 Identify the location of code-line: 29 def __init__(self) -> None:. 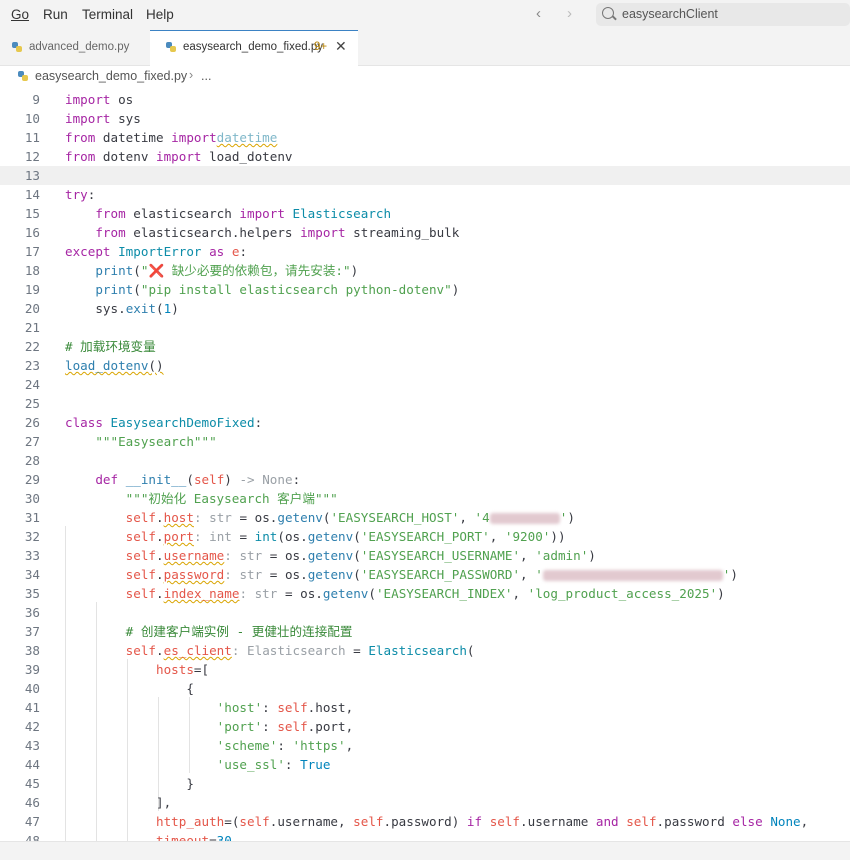
(425, 479).